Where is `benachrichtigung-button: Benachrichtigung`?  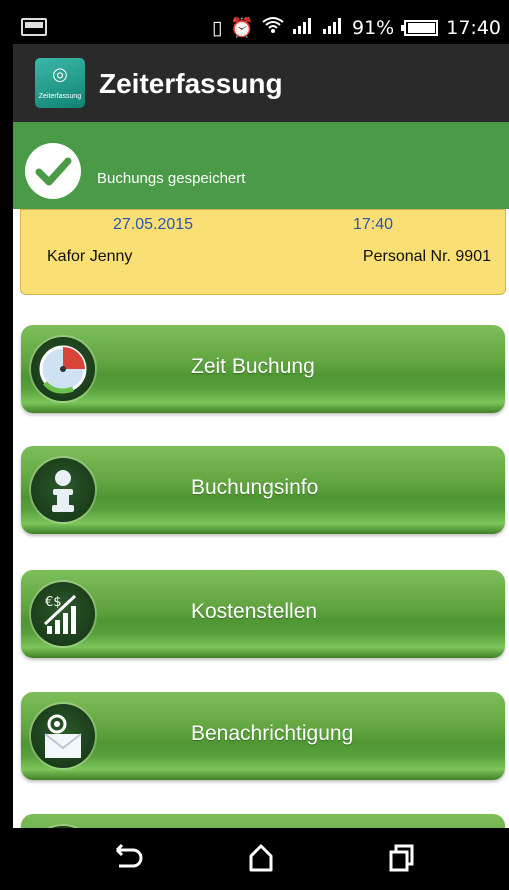 benachrichtigung-button: Benachrichtigung is located at coordinates (263, 736).